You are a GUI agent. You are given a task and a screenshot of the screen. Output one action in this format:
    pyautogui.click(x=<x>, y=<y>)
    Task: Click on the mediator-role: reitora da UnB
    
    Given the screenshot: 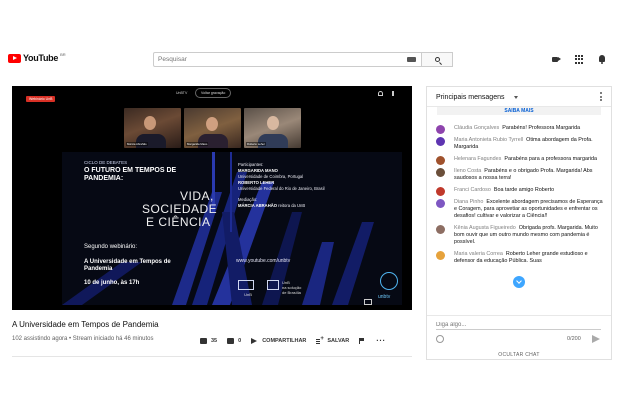 What is the action you would take?
    pyautogui.click(x=291, y=205)
    